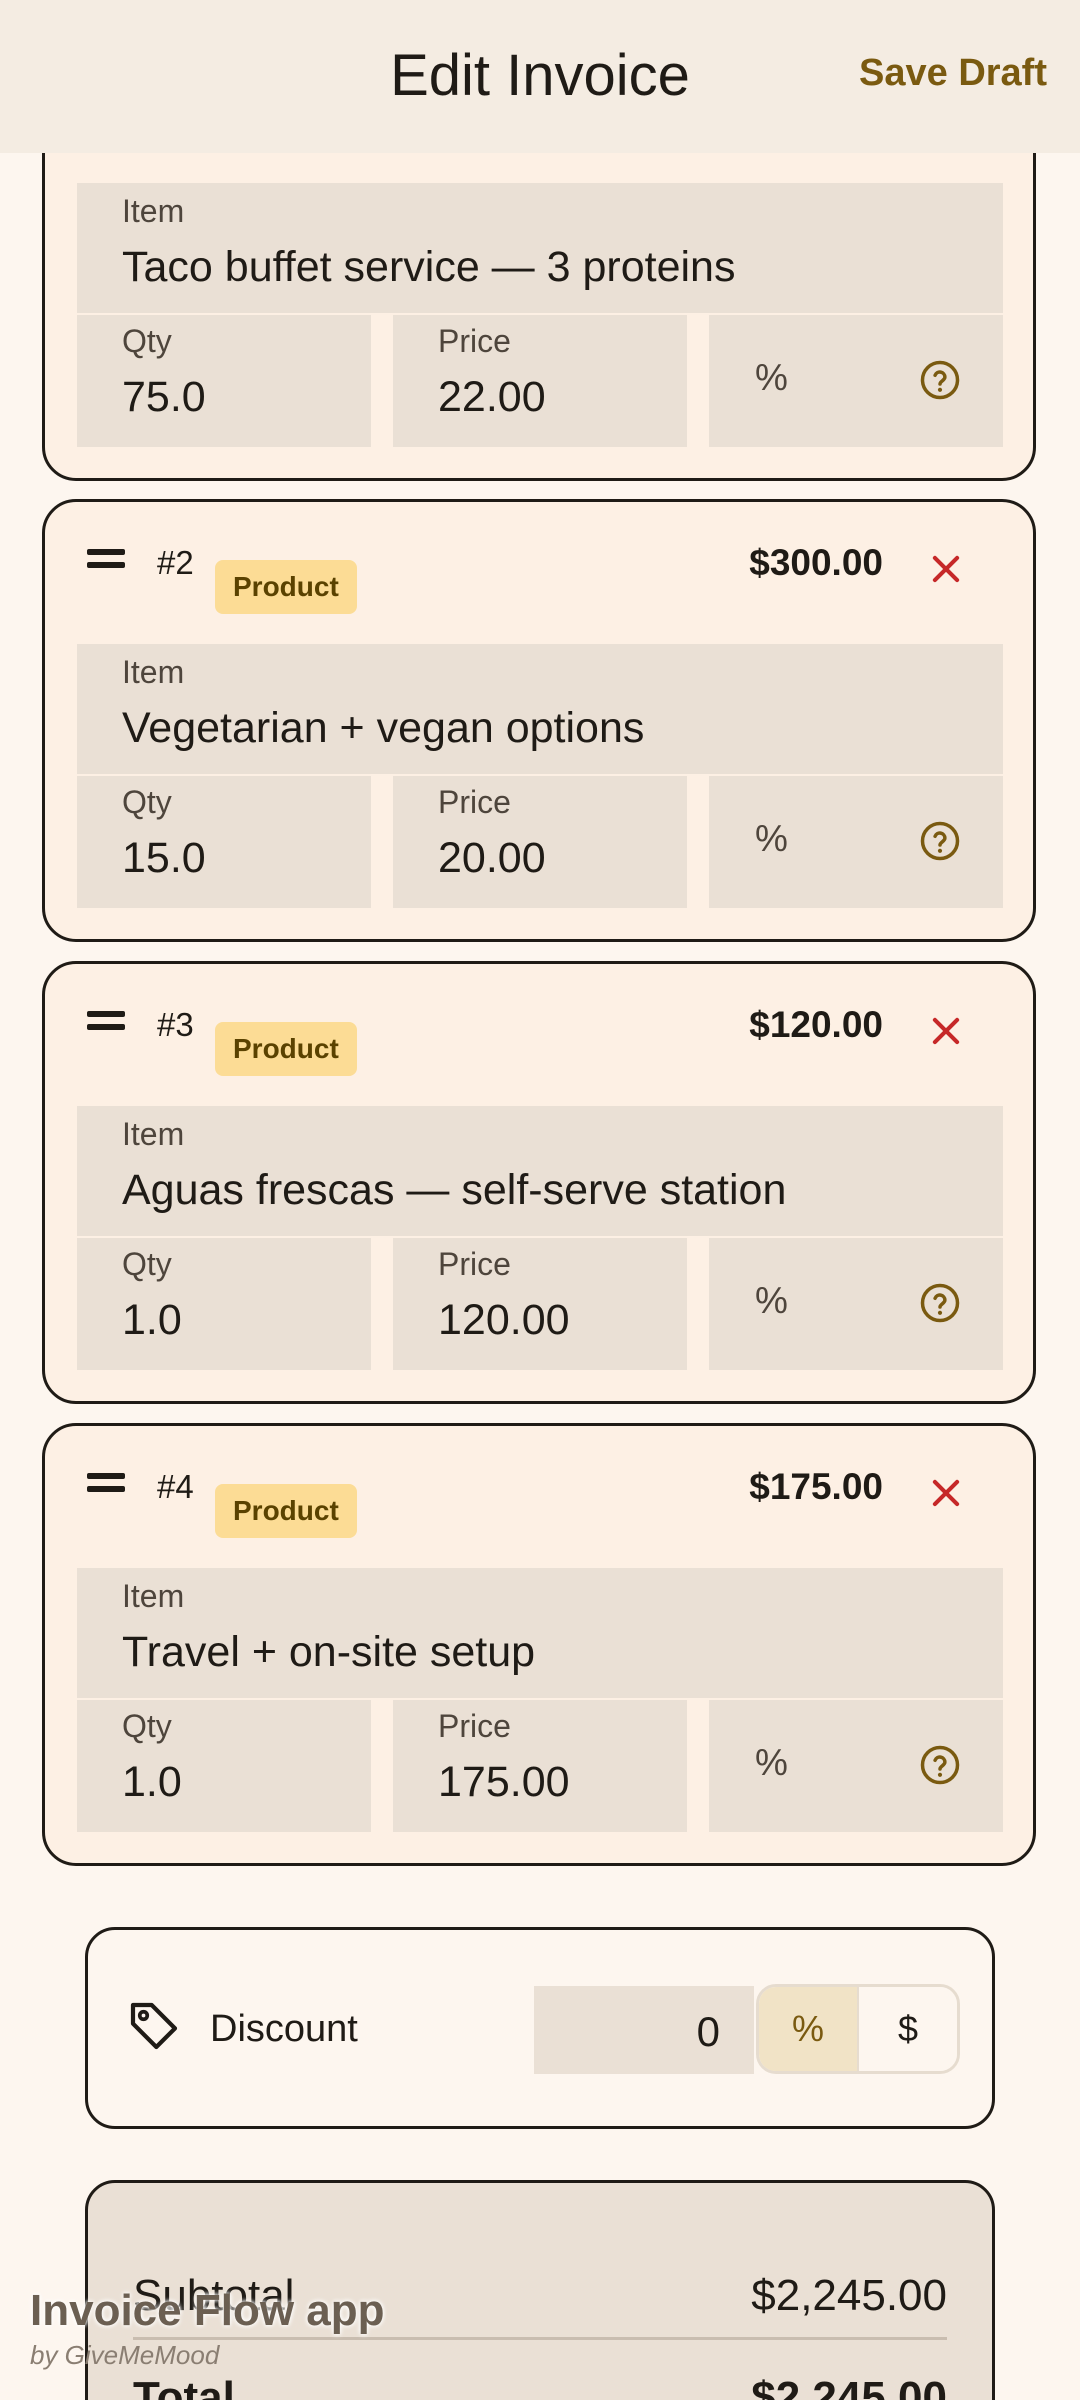 The height and width of the screenshot is (2400, 1080). I want to click on line-total: $175.00, so click(816, 1486).